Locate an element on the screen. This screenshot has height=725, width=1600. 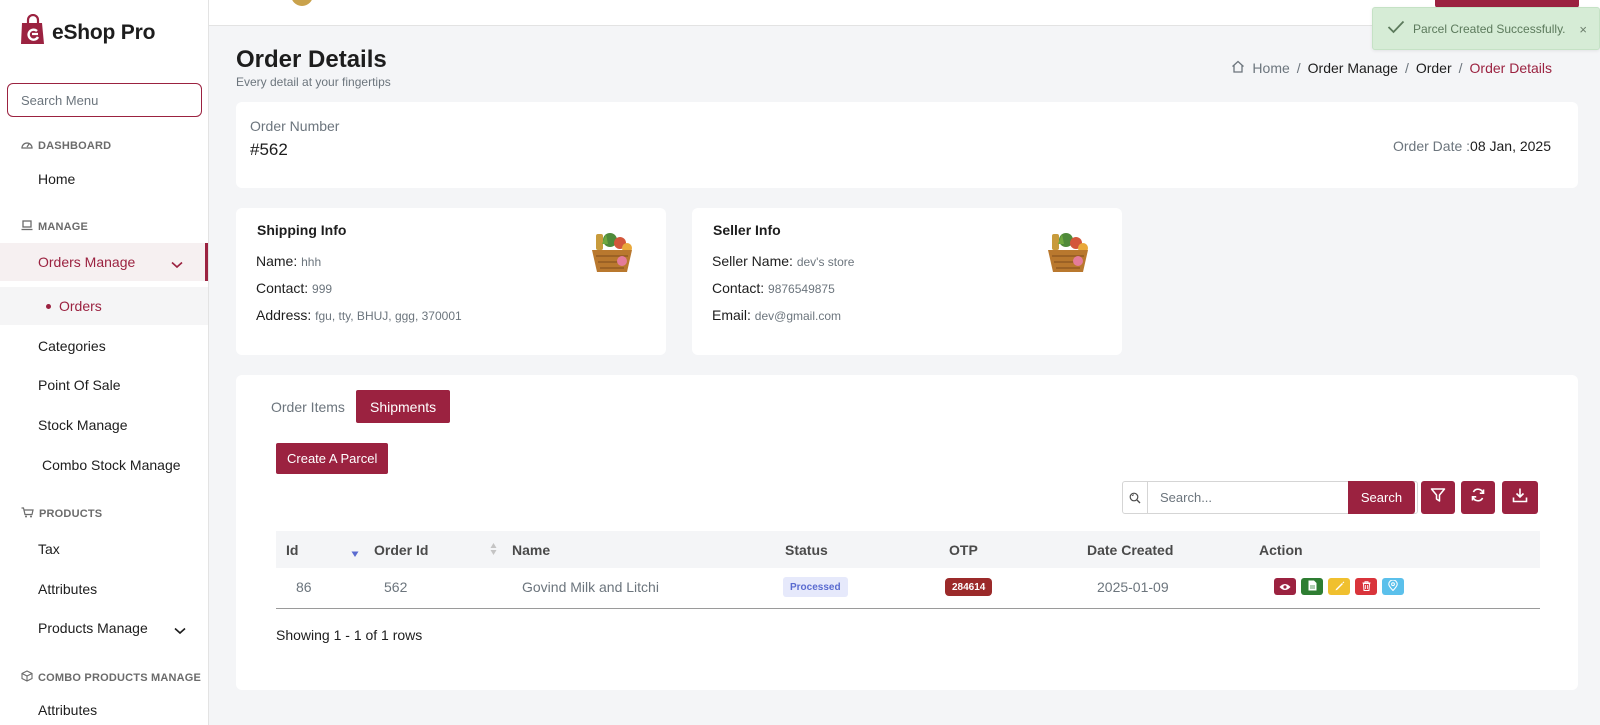
sidebar-item-tax: Tax is located at coordinates (104, 549).